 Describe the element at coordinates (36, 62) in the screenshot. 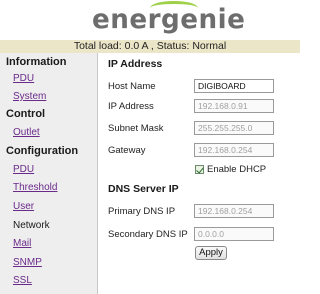

I see `sidebar-heading-information: Information` at that location.